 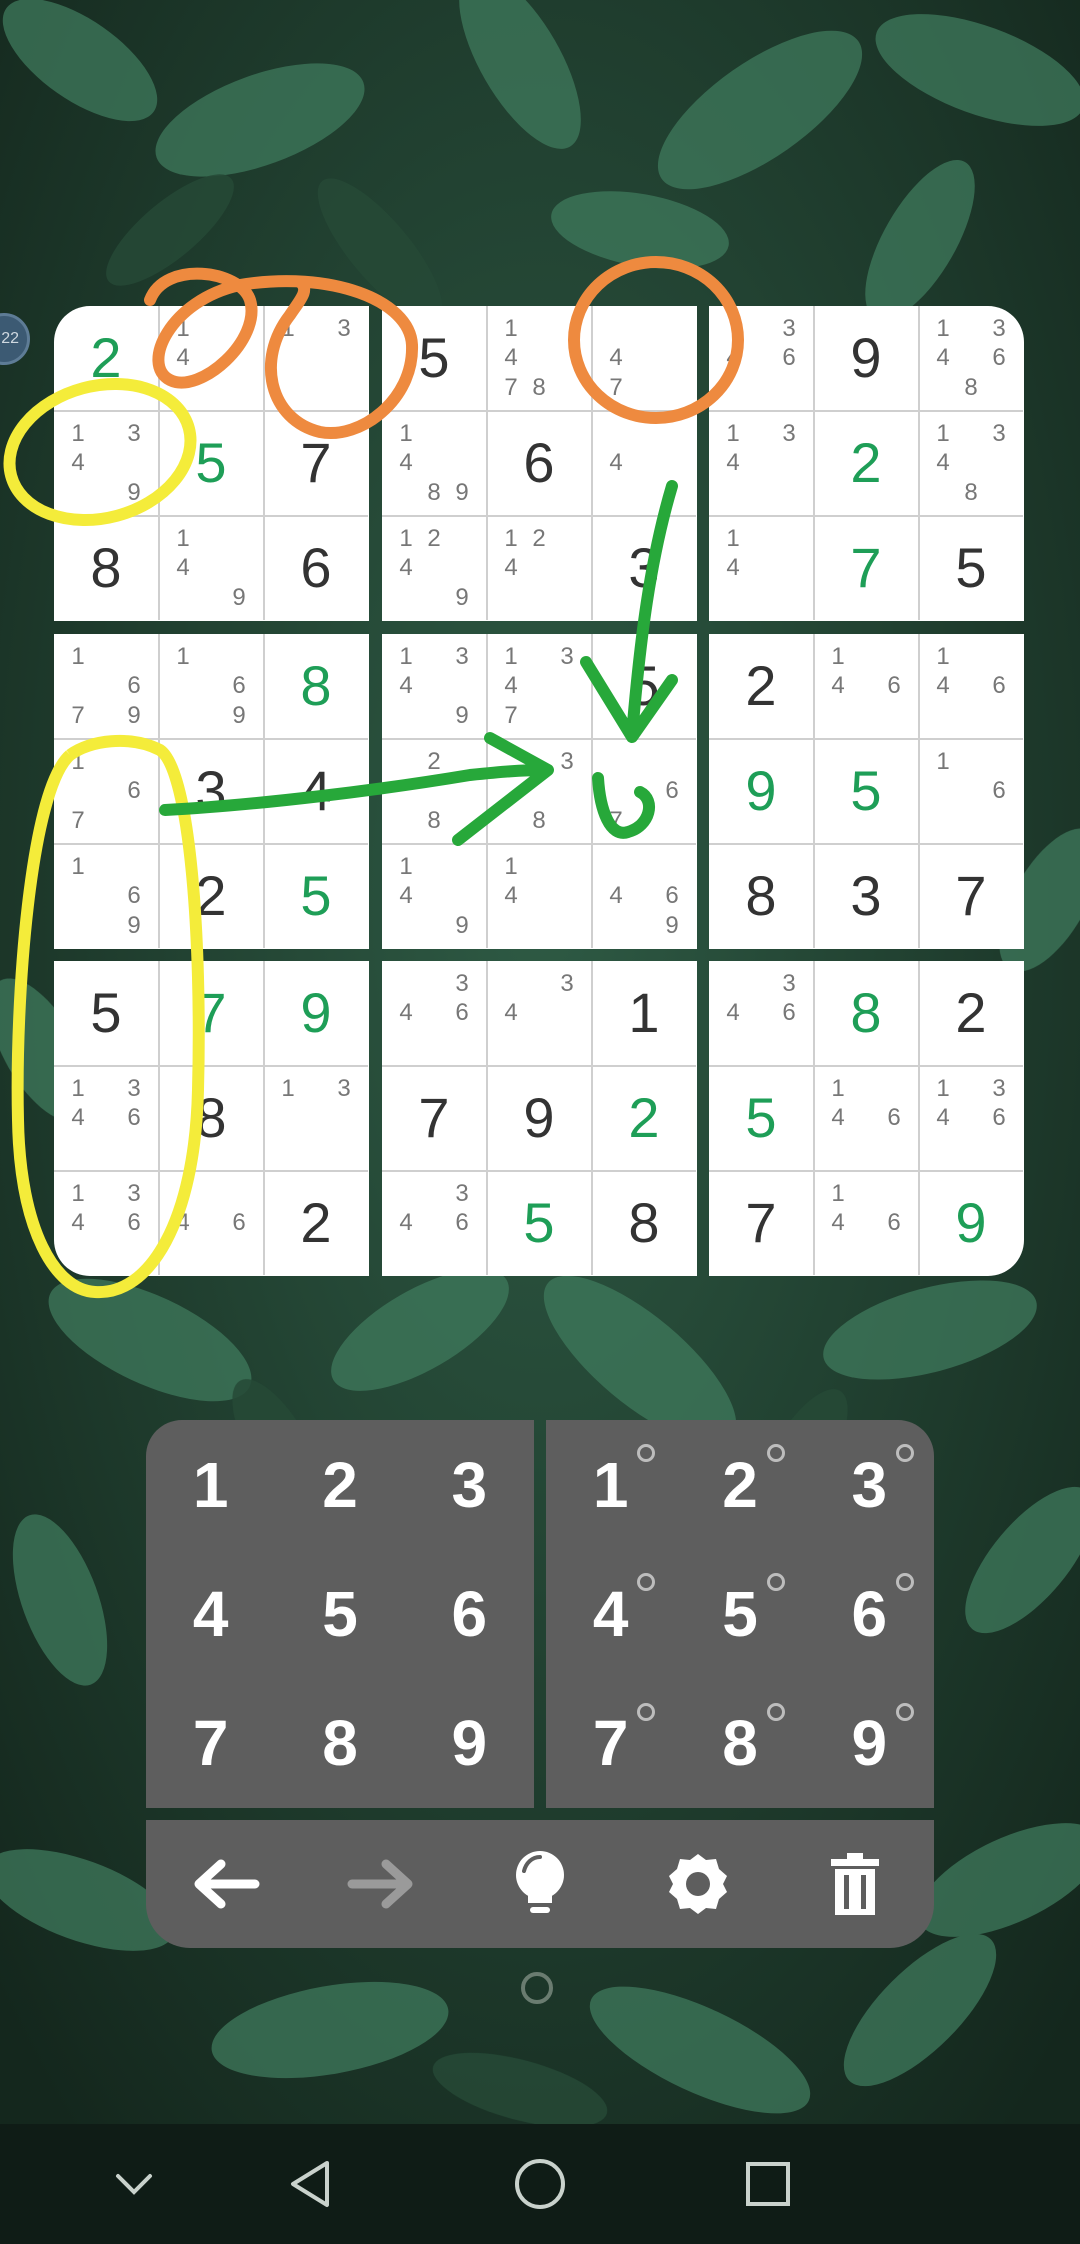 I want to click on nav-collapse-button, so click(x=134, y=2184).